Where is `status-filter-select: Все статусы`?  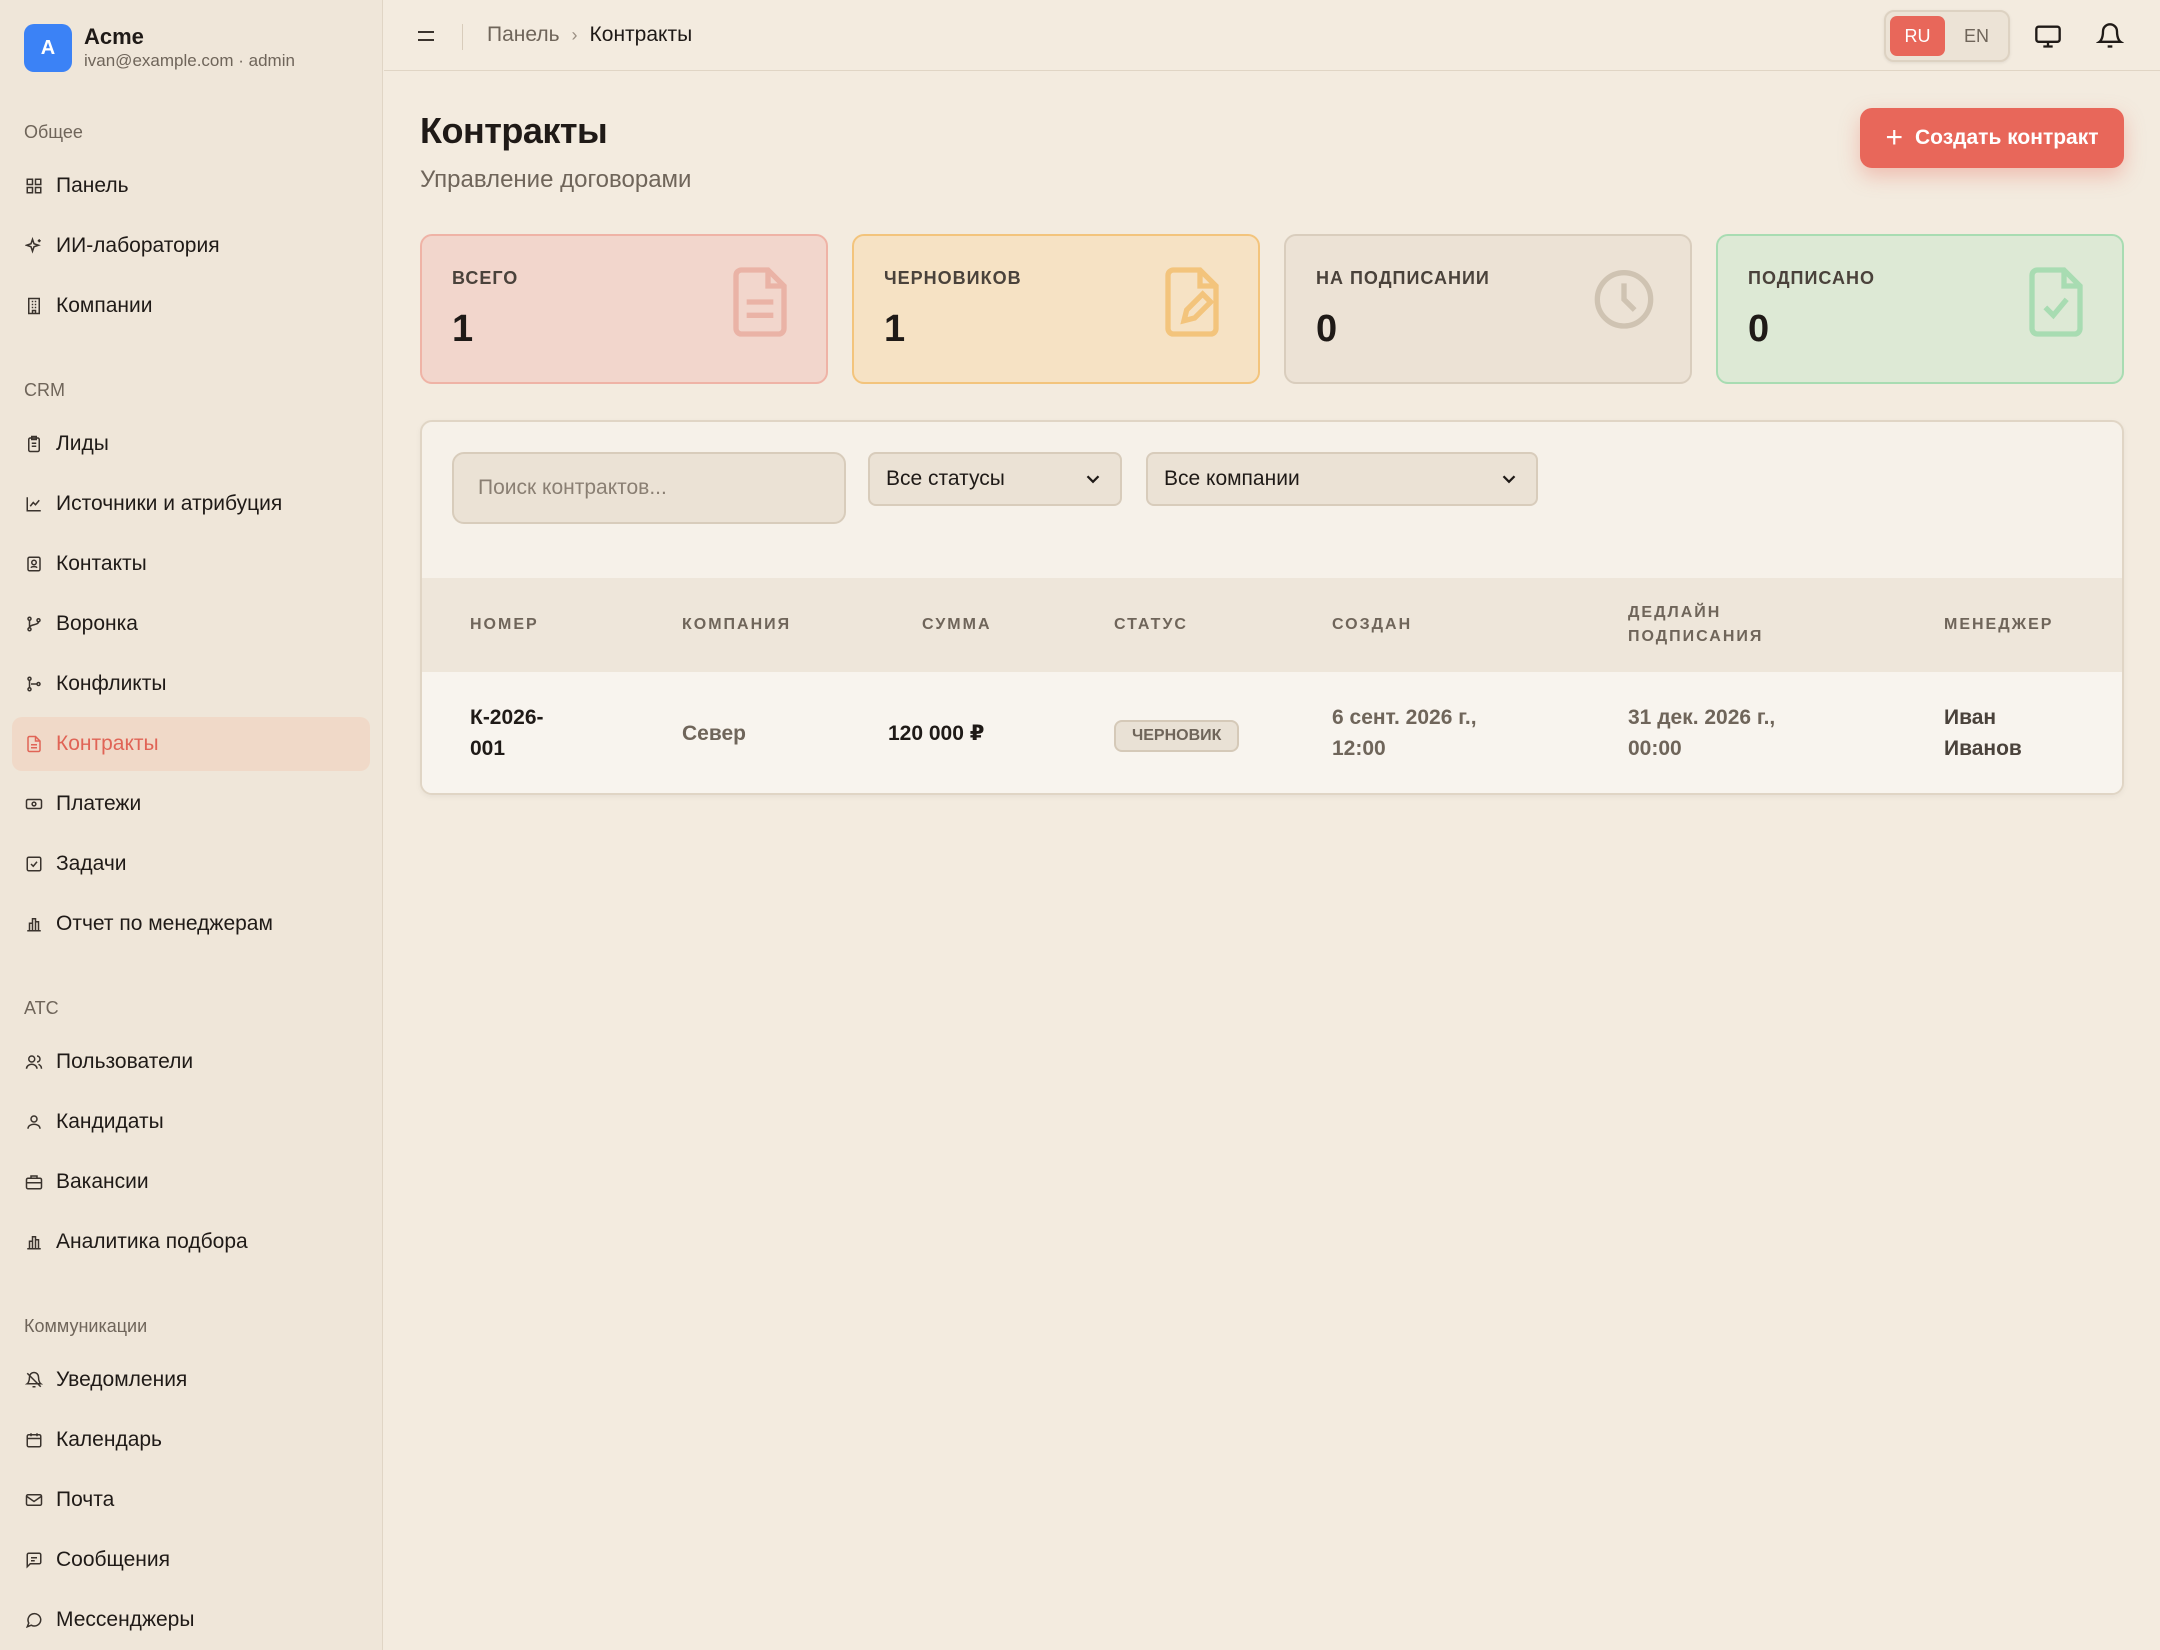 status-filter-select: Все статусы is located at coordinates (995, 479).